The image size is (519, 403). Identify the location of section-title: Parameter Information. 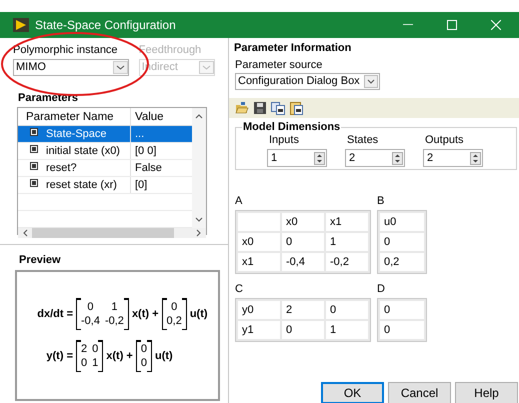
(293, 48).